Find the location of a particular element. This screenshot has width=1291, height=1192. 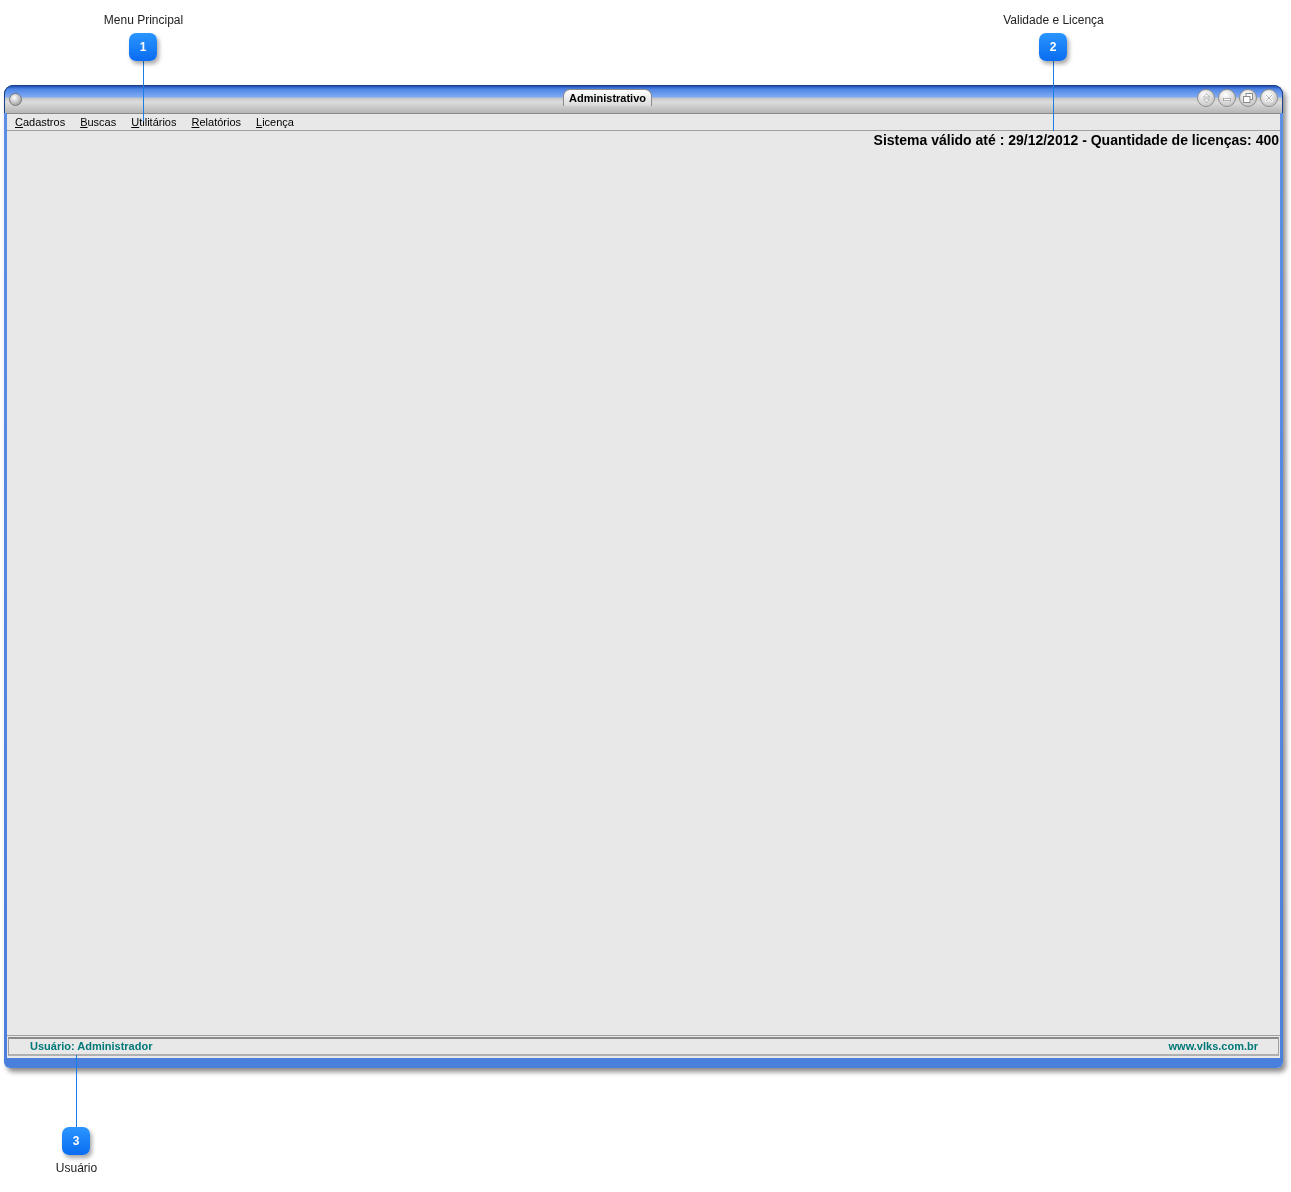

up-down-arrows-icon is located at coordinates (1206, 98).